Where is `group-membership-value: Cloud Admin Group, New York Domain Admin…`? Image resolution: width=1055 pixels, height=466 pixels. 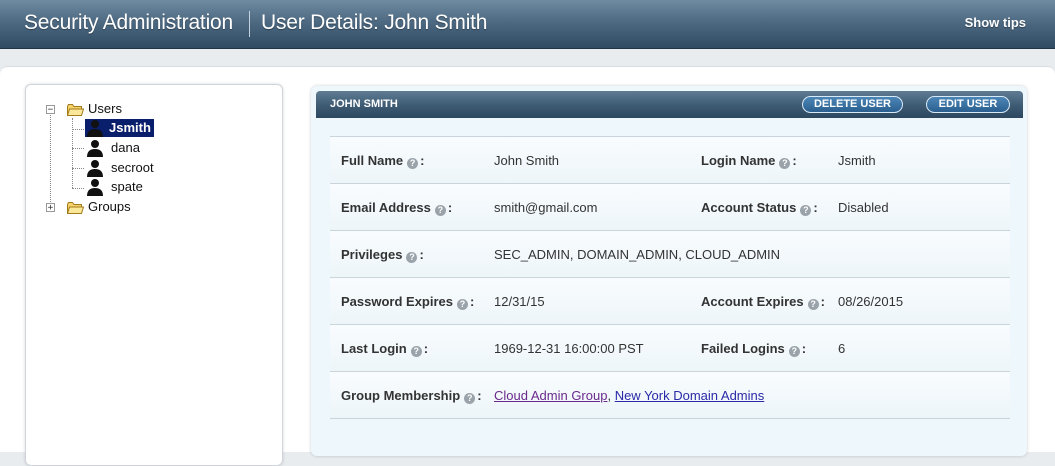
group-membership-value: Cloud Admin Group, New York Domain Admin… is located at coordinates (629, 395).